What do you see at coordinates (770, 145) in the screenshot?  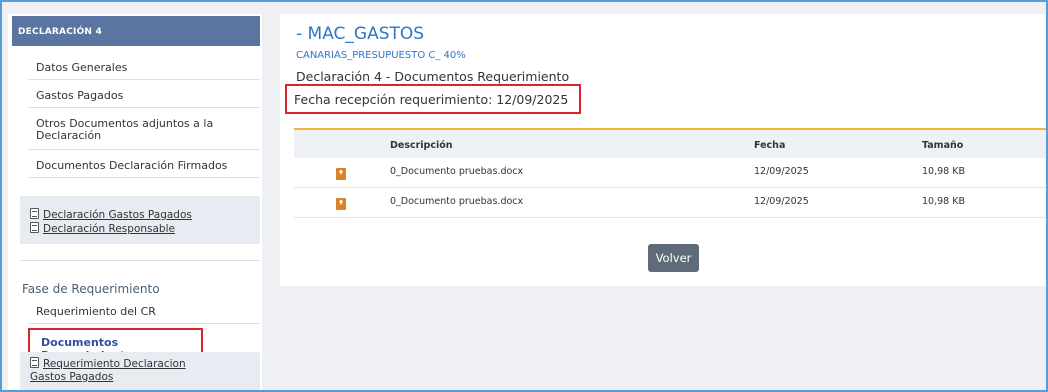 I see `header-fecha: Fecha` at bounding box center [770, 145].